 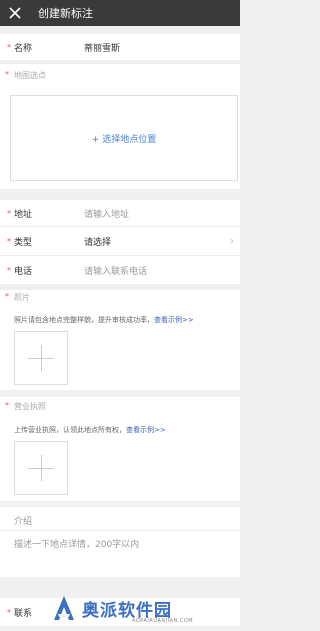 What do you see at coordinates (22, 297) in the screenshot?
I see `photo-label: 照片` at bounding box center [22, 297].